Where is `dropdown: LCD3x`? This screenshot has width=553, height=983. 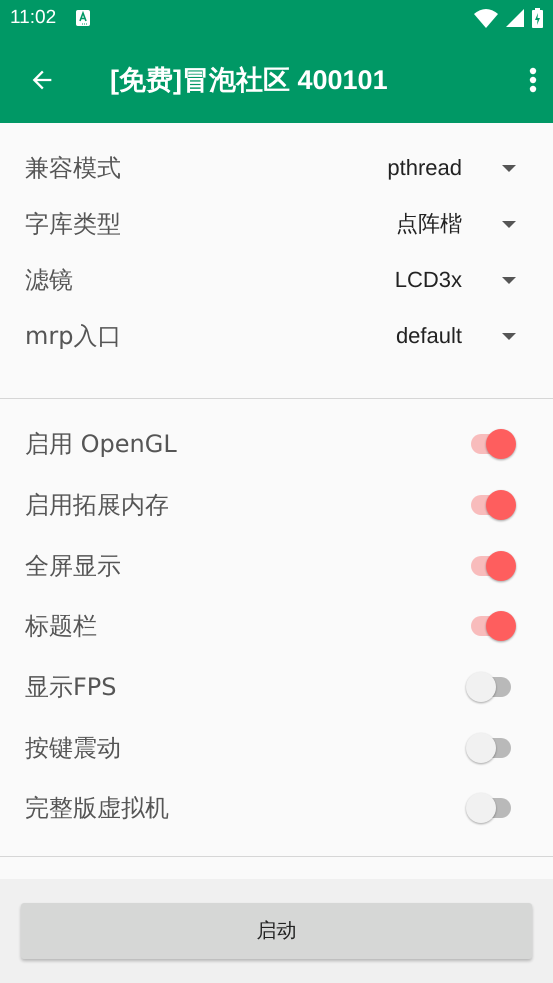
dropdown: LCD3x is located at coordinates (433, 280).